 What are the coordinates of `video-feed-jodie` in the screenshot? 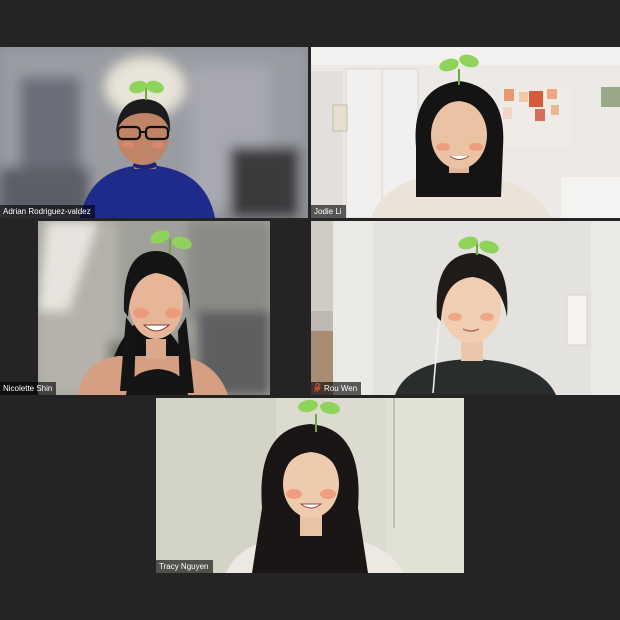 It's located at (465, 132).